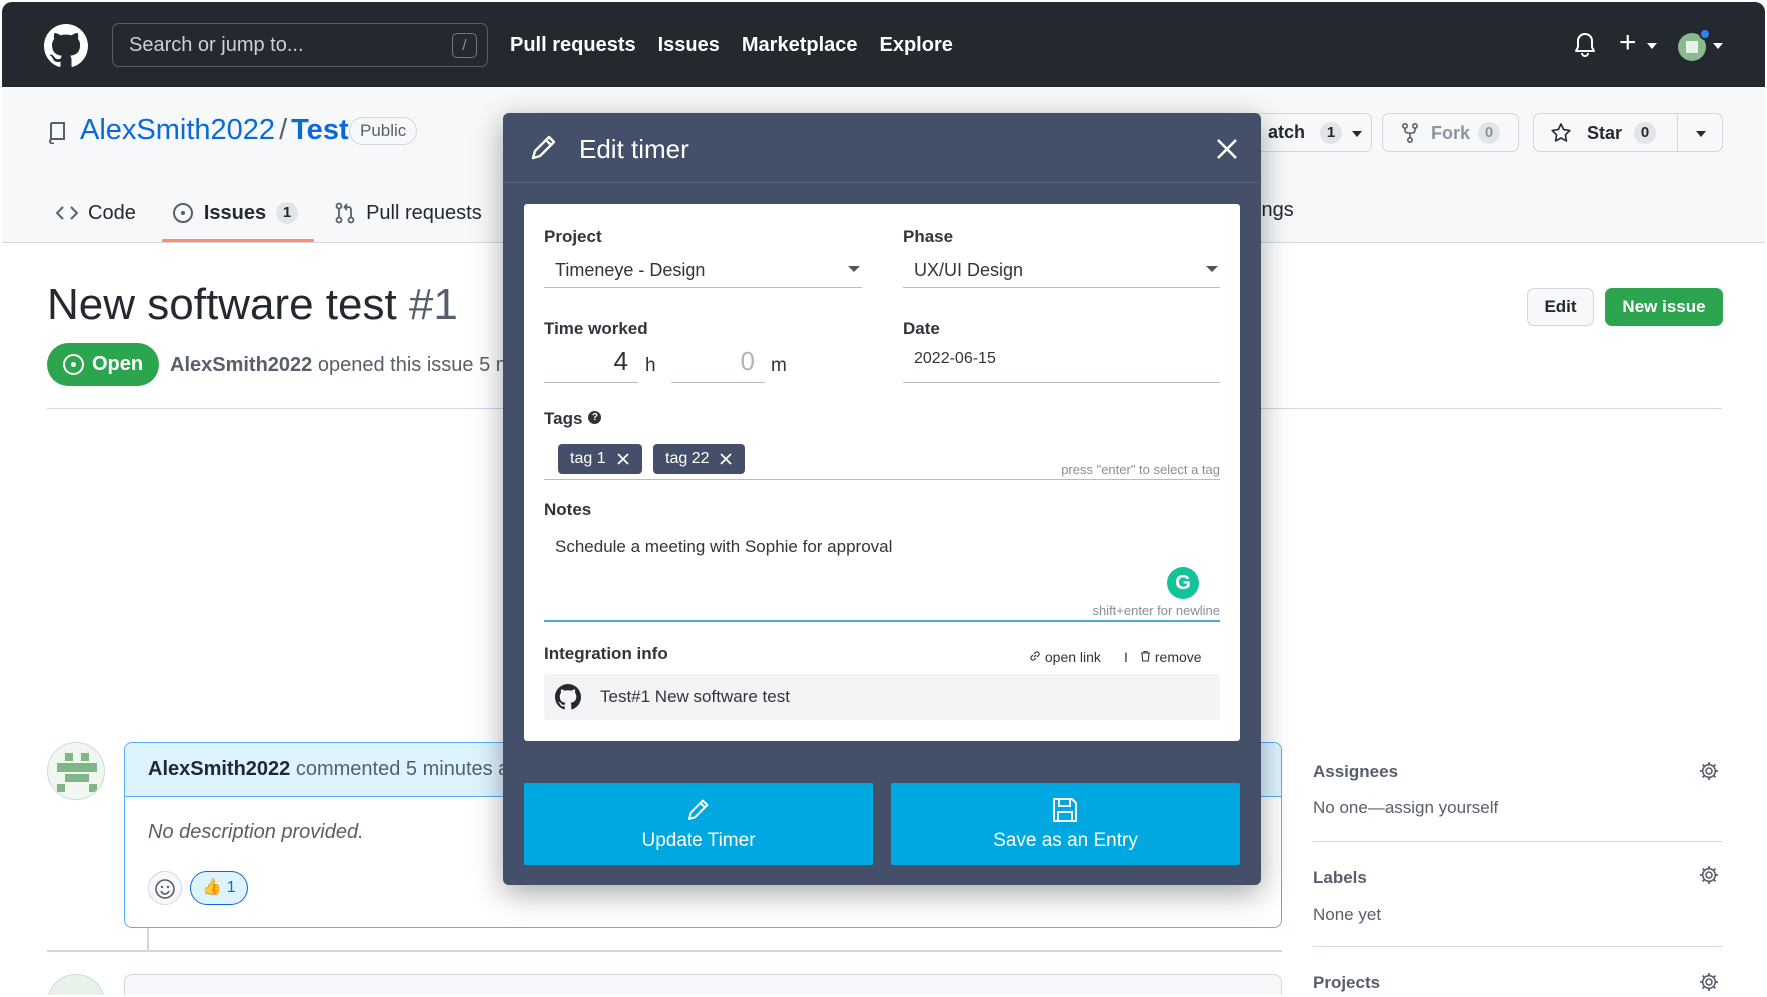 Image resolution: width=1767 pixels, height=997 pixels. Describe the element at coordinates (67, 213) in the screenshot. I see `code-icon` at that location.